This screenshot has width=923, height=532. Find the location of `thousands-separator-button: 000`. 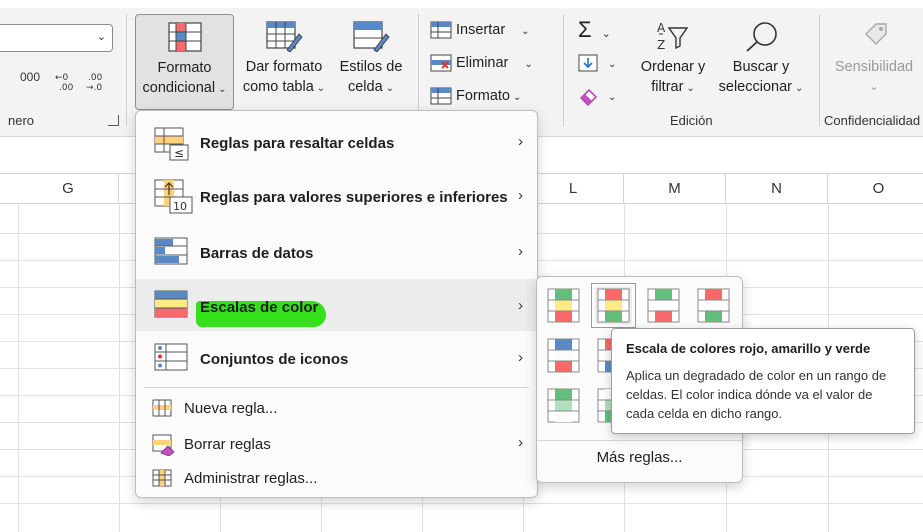

thousands-separator-button: 000 is located at coordinates (30, 77).